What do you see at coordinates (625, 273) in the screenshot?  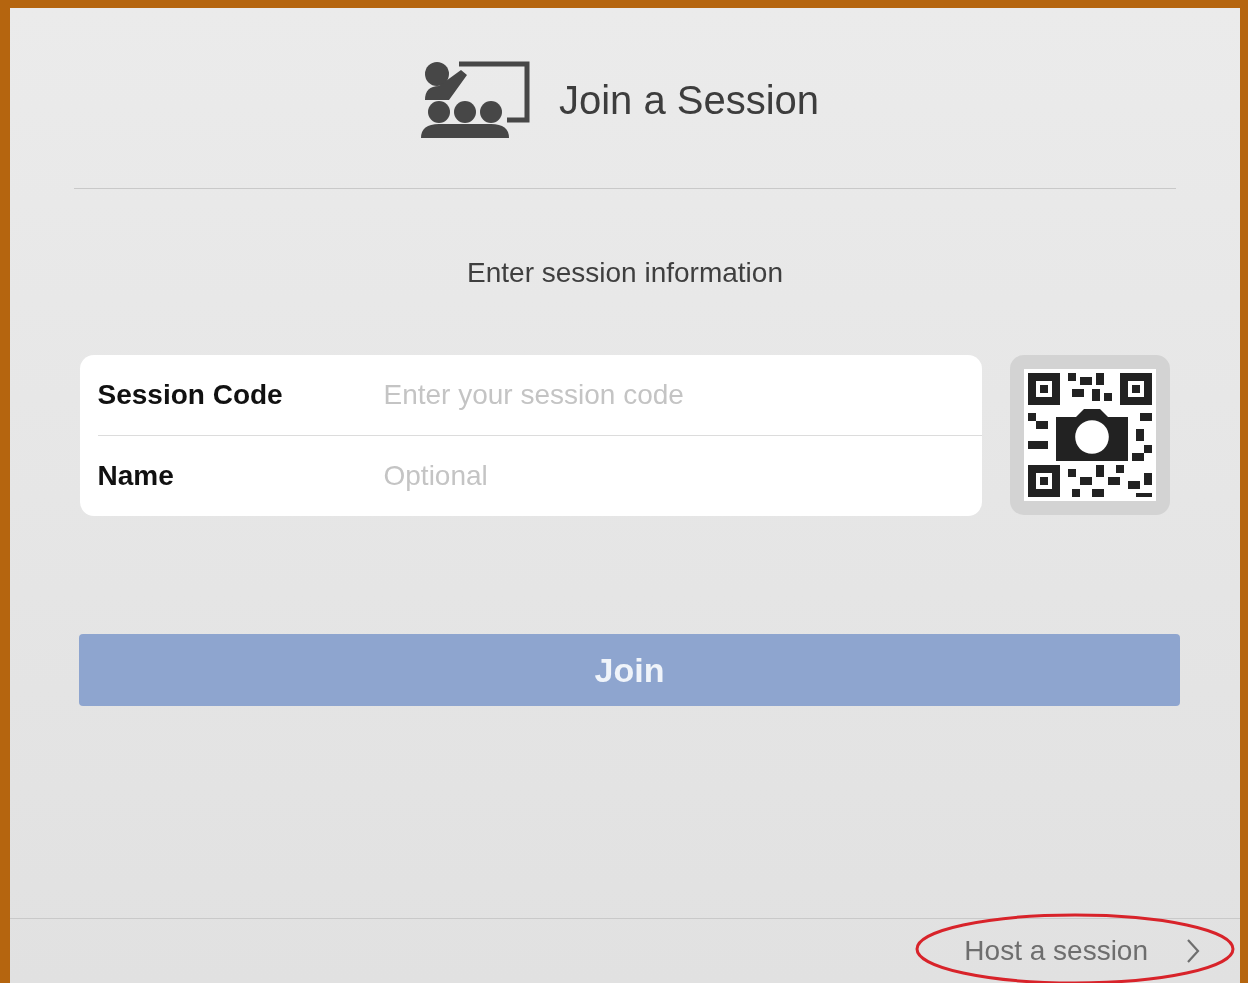 I see `instructions-text: Enter session information` at bounding box center [625, 273].